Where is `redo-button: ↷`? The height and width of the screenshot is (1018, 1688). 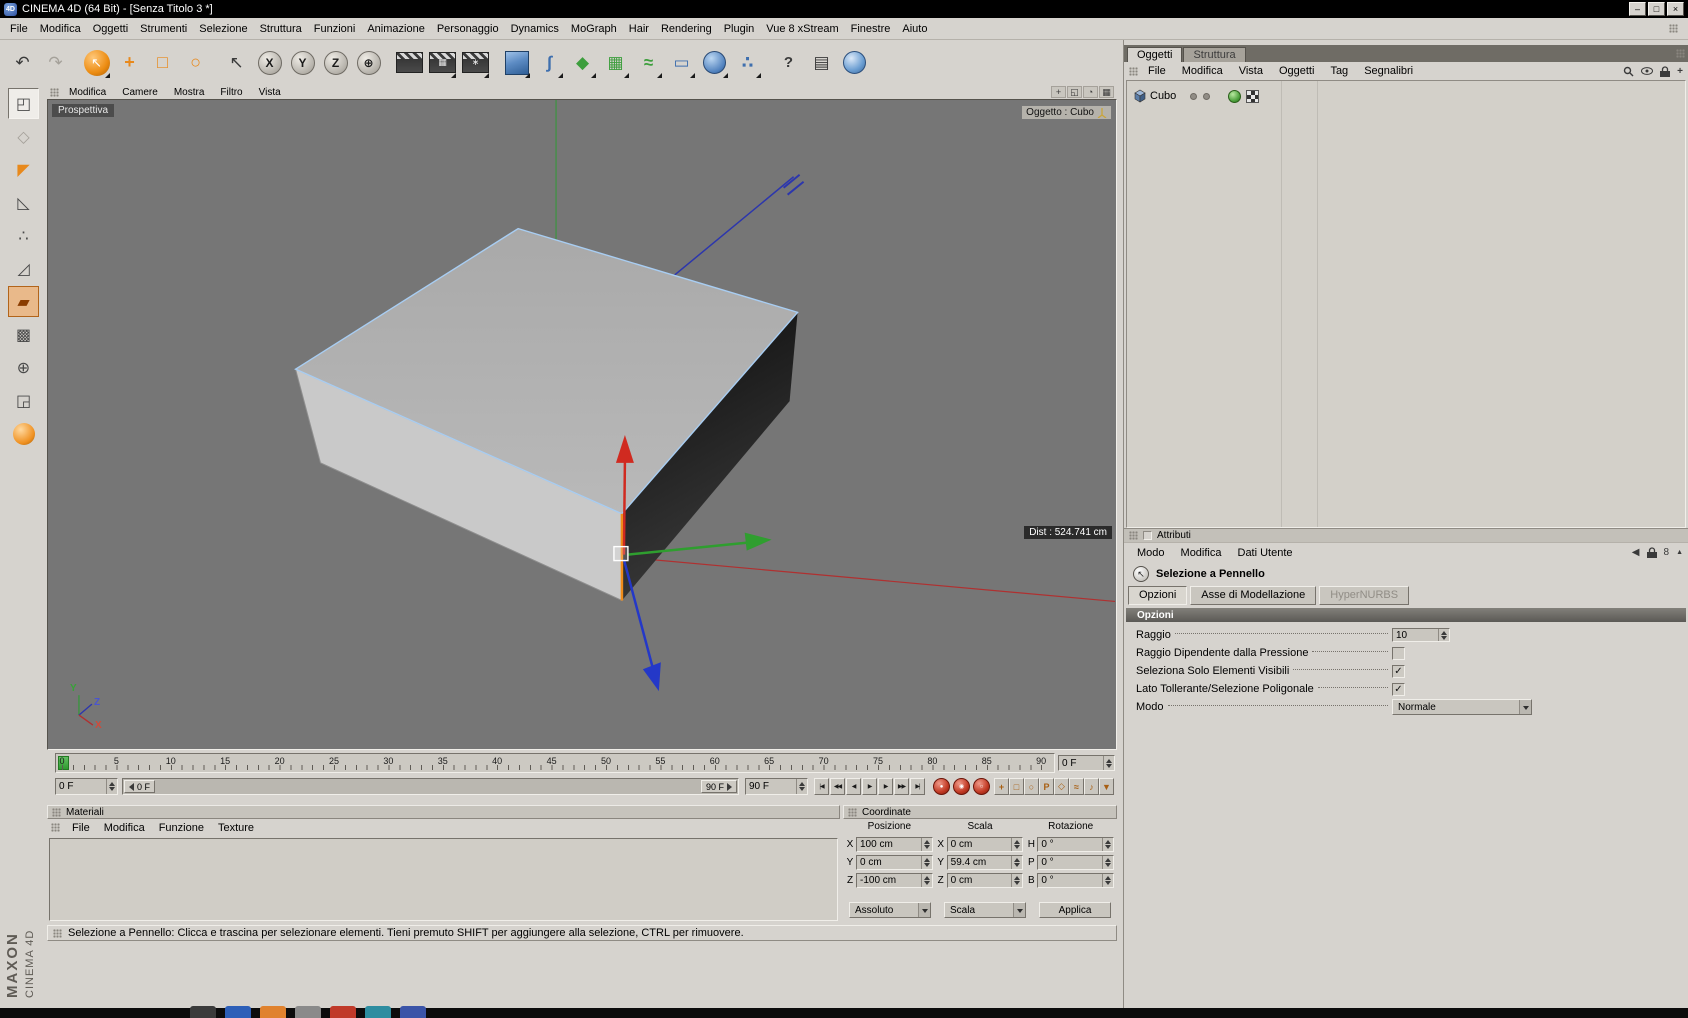 redo-button: ↷ is located at coordinates (55, 63).